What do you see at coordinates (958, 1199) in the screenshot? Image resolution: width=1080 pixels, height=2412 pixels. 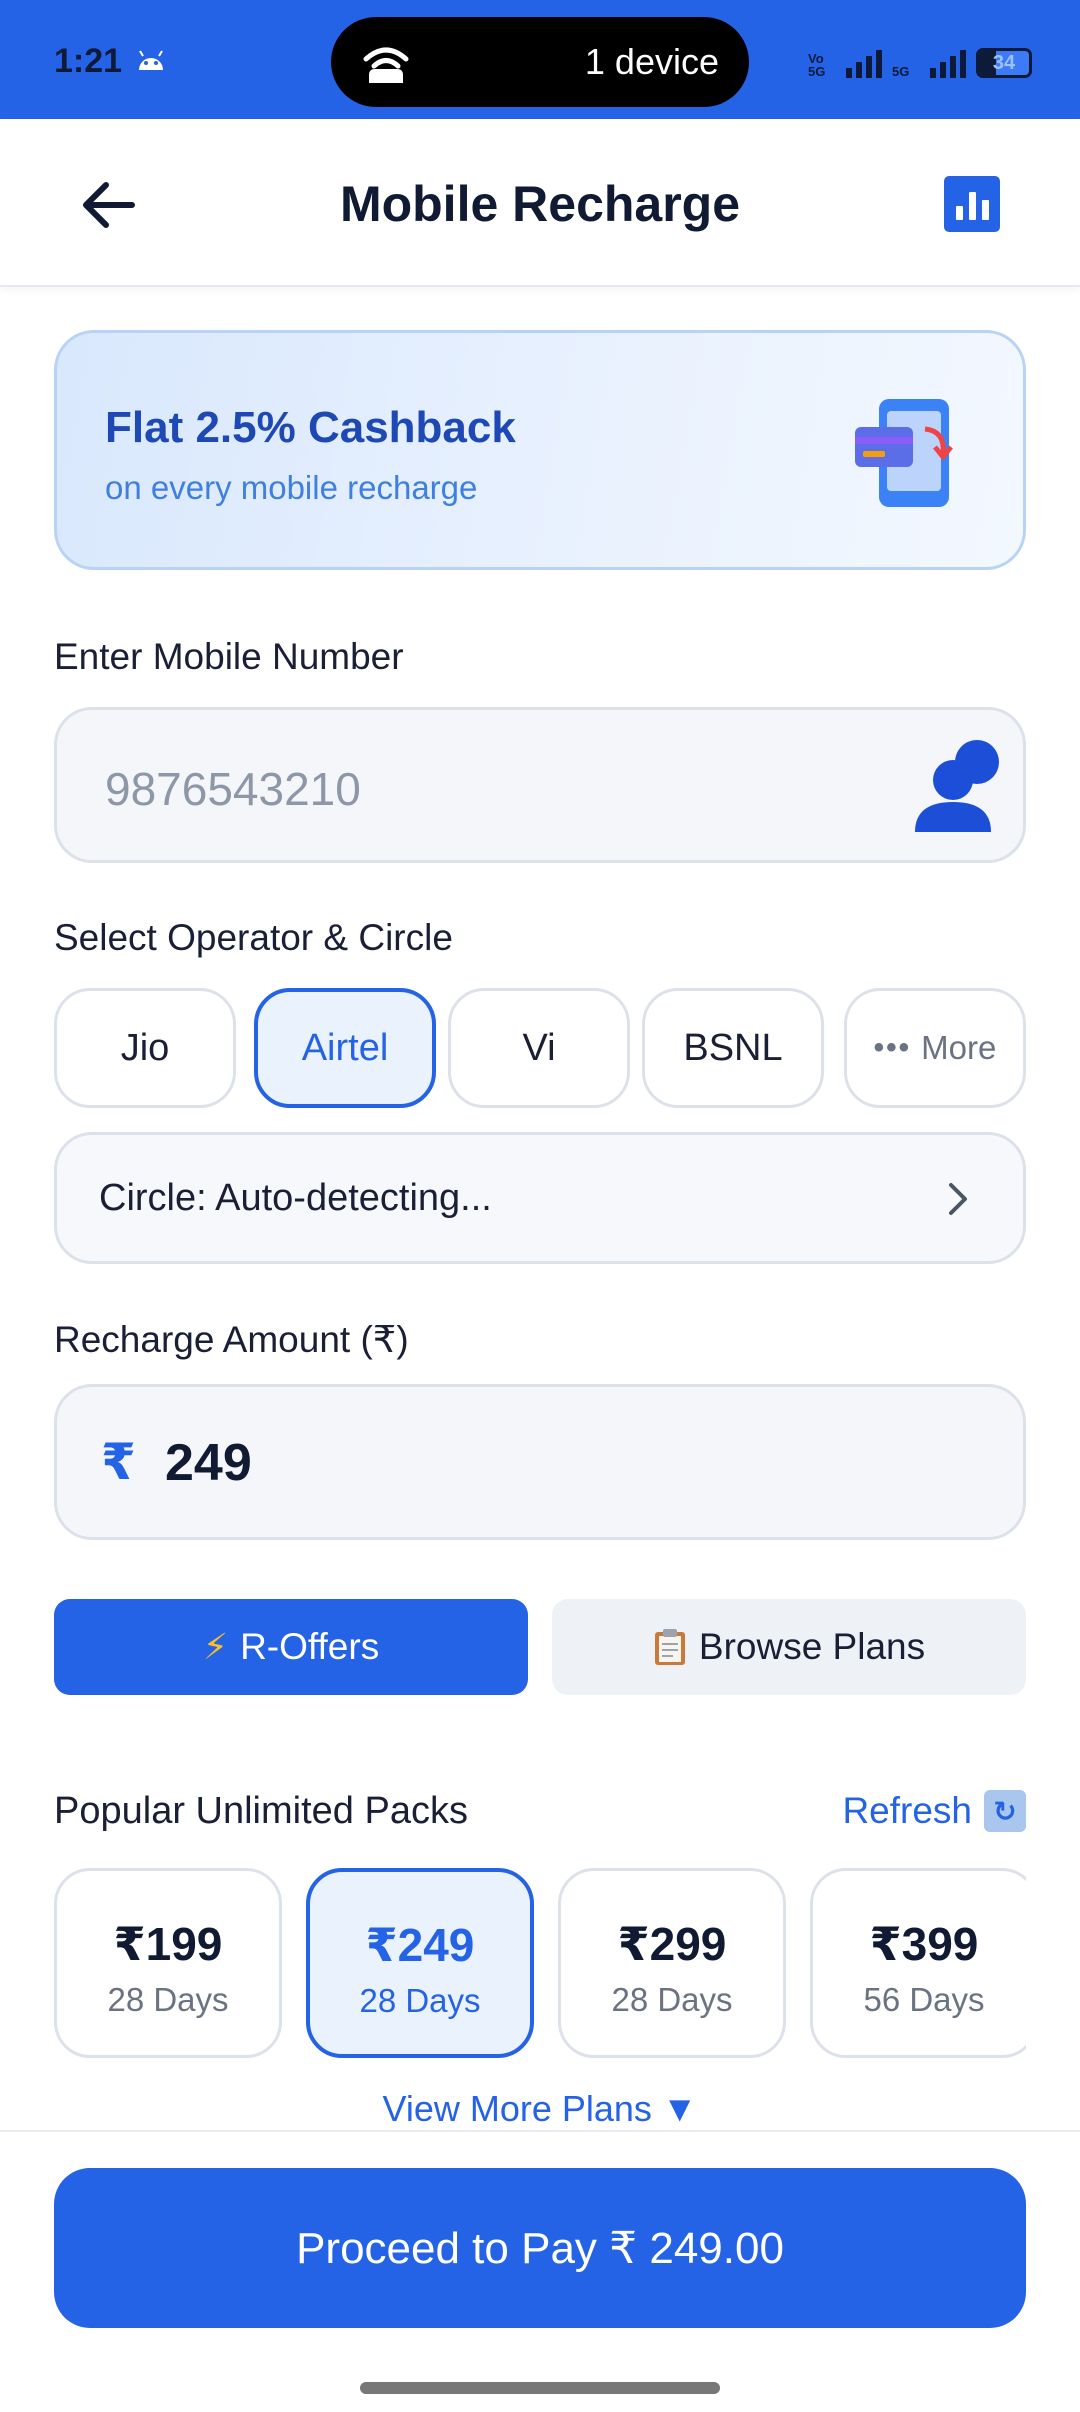 I see `chevron-right-icon` at bounding box center [958, 1199].